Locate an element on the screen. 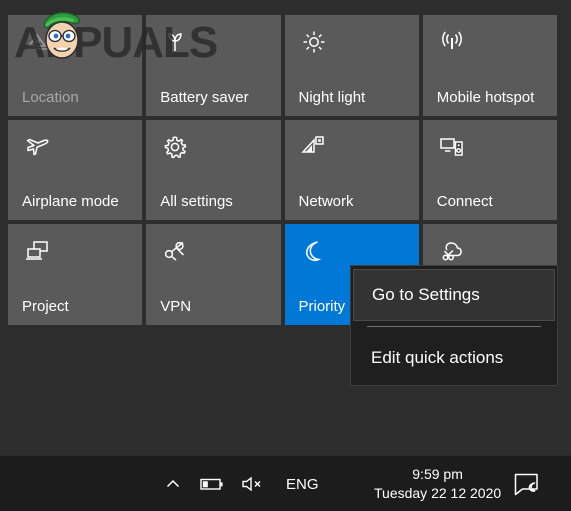  system-tray: ENG is located at coordinates (239, 483).